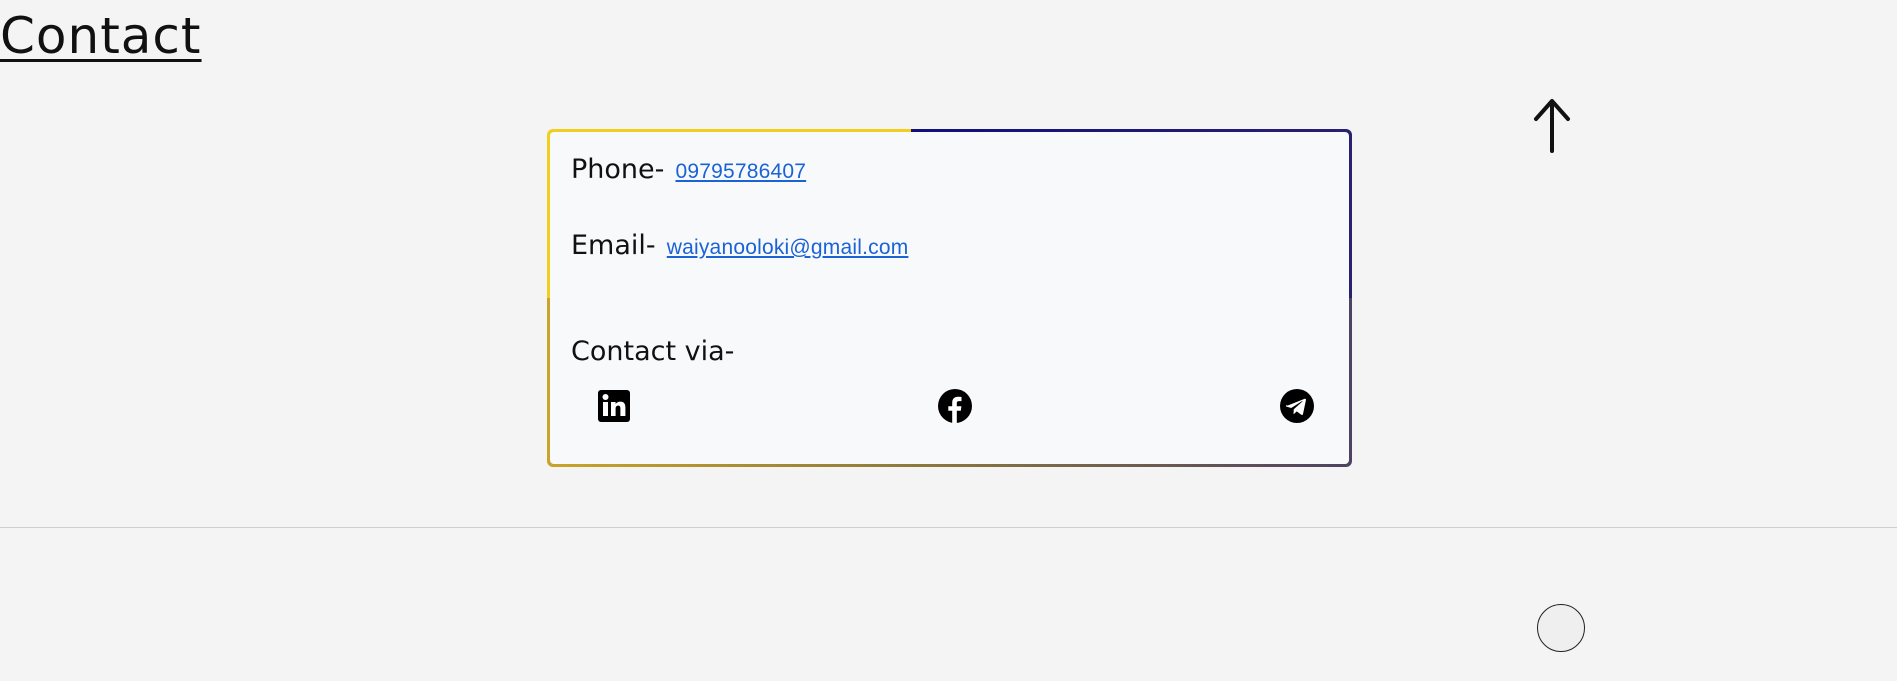  I want to click on facebook-icon, so click(955, 406).